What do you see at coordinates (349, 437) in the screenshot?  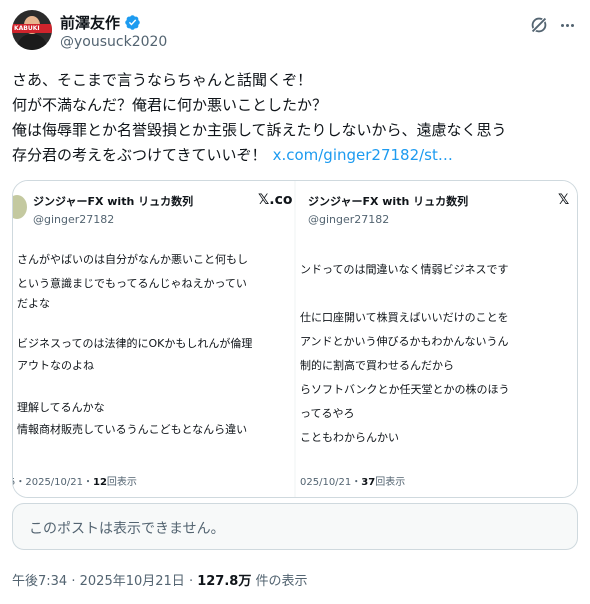 I see `screenshot-line: こともわからんかい` at bounding box center [349, 437].